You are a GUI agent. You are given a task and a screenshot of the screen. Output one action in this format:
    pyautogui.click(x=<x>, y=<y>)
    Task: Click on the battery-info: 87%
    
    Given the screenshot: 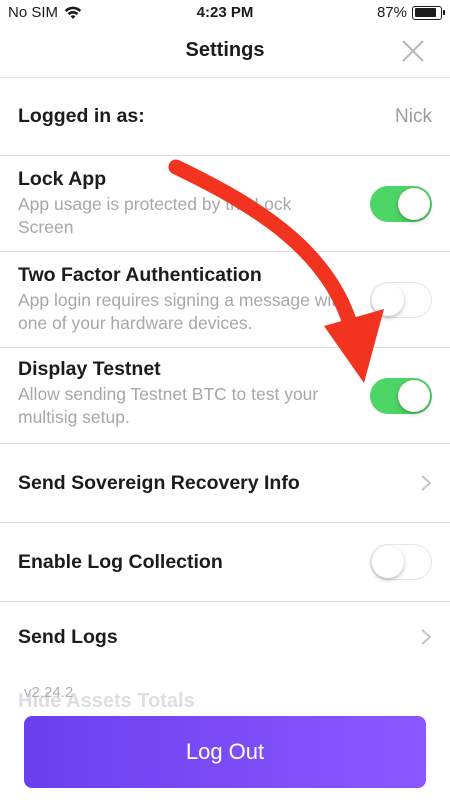 What is the action you would take?
    pyautogui.click(x=410, y=12)
    